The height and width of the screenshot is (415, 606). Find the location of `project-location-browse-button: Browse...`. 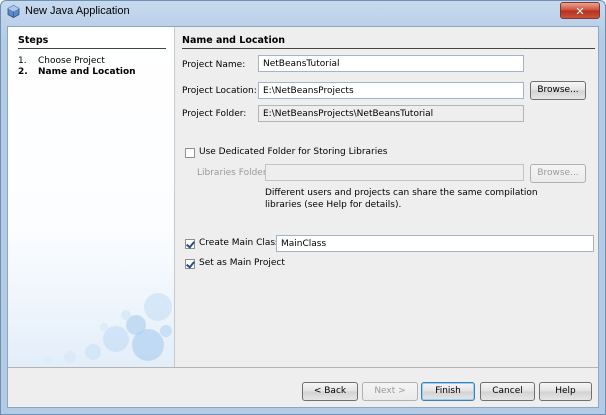

project-location-browse-button: Browse... is located at coordinates (558, 90).